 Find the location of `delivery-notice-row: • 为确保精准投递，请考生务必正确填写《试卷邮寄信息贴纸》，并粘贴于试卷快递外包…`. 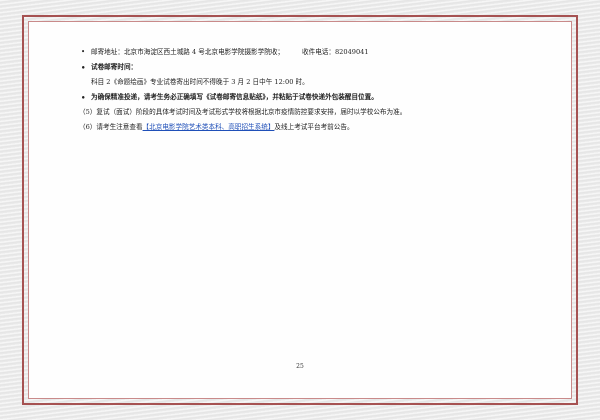

delivery-notice-row: • 为确保精准投递，请考生务必正确填写《试卷邮寄信息贴纸》，并粘贴于试卷快递外包… is located at coordinates (309, 97).